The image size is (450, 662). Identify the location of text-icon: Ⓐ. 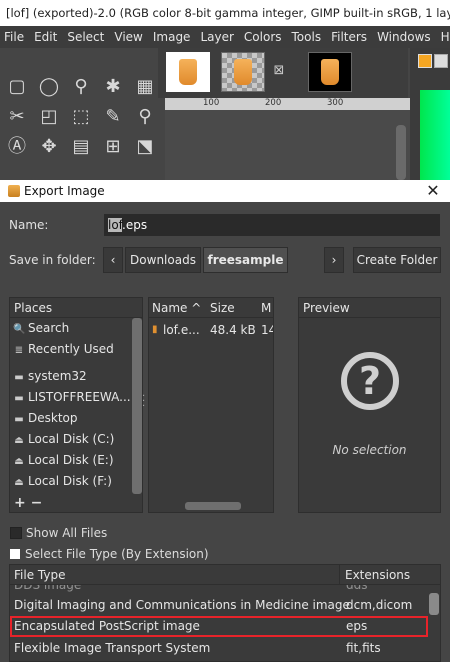
(17, 147).